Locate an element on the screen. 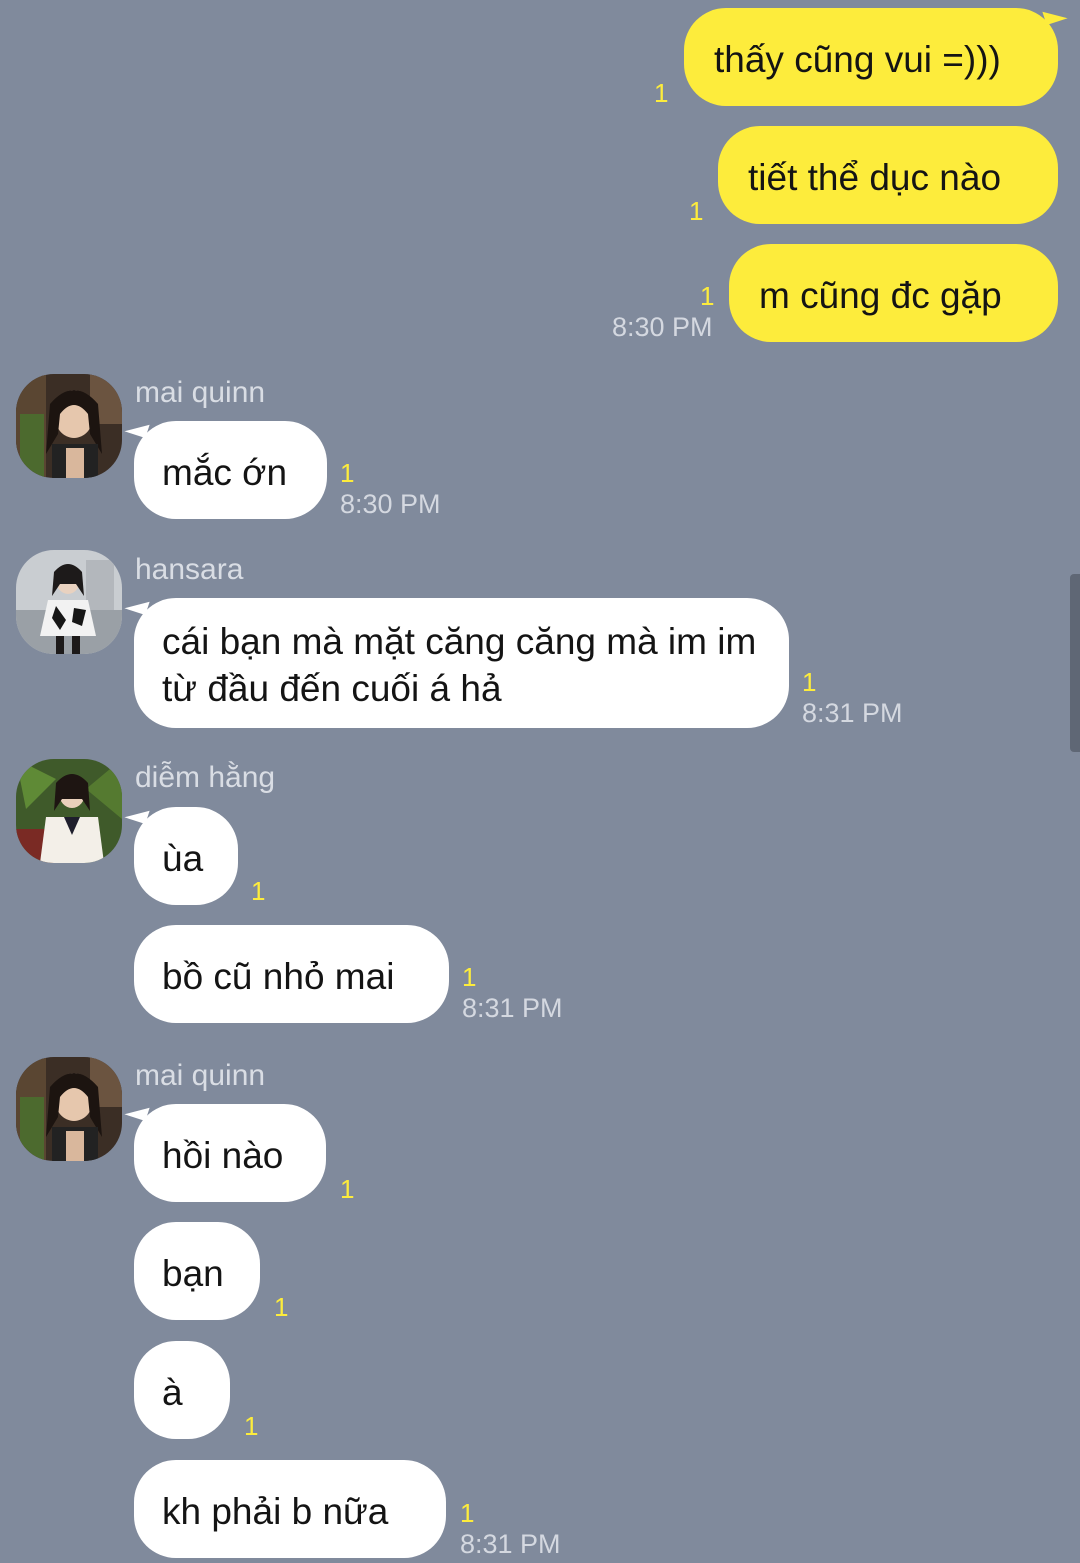 Image resolution: width=1080 pixels, height=1563 pixels. message-text: ùa is located at coordinates (183, 858).